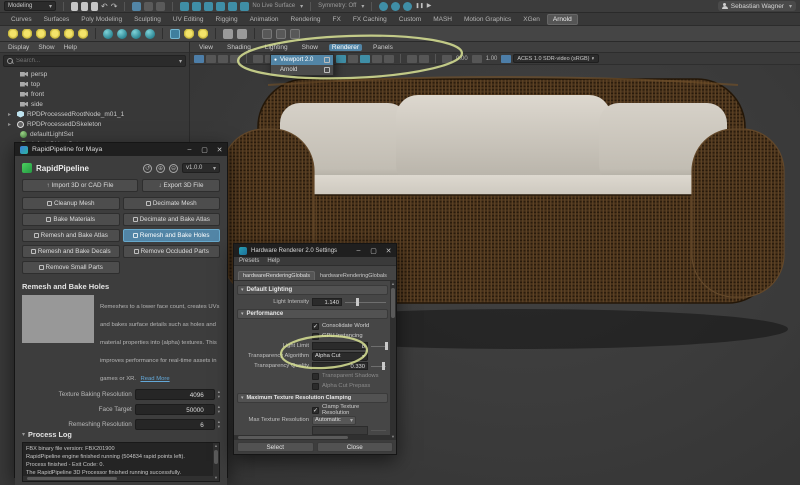 The image size is (800, 485). Describe the element at coordinates (312, 314) in the screenshot. I see `section-performance: ▾ Performance` at that location.